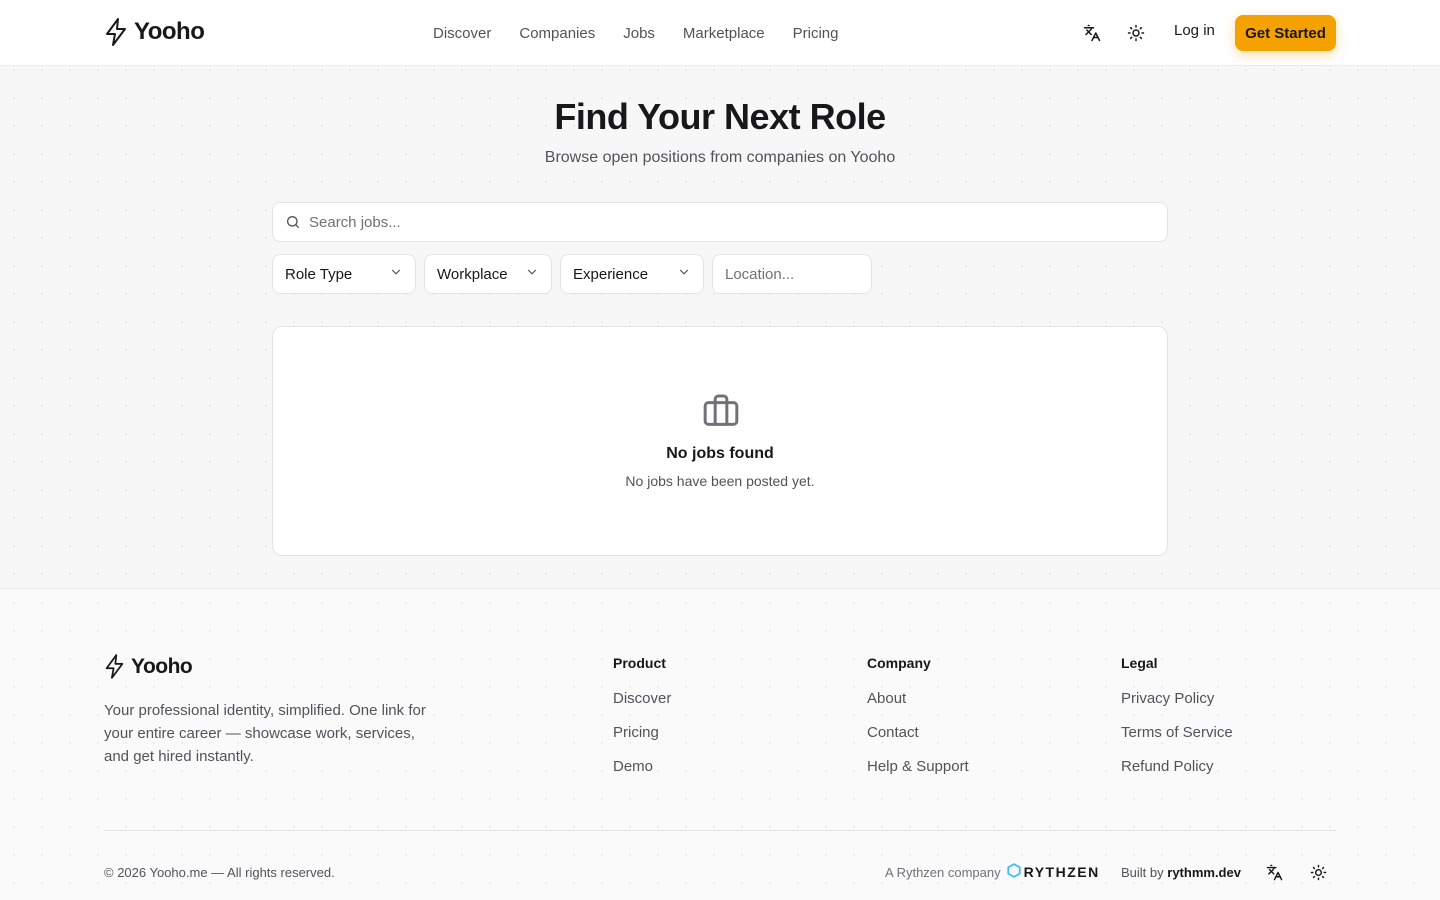 The height and width of the screenshot is (900, 1440). What do you see at coordinates (1194, 30) in the screenshot?
I see `login-link: Log in` at bounding box center [1194, 30].